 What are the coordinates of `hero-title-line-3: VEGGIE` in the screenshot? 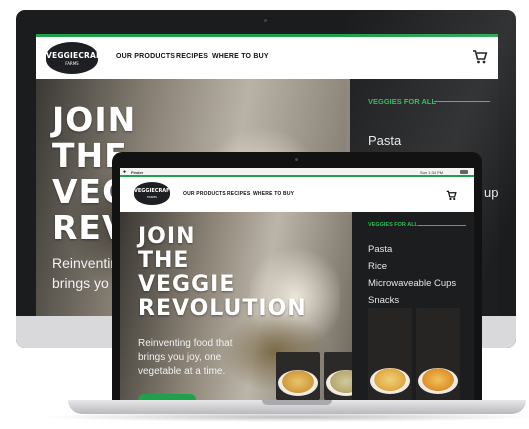 It's located at (187, 284).